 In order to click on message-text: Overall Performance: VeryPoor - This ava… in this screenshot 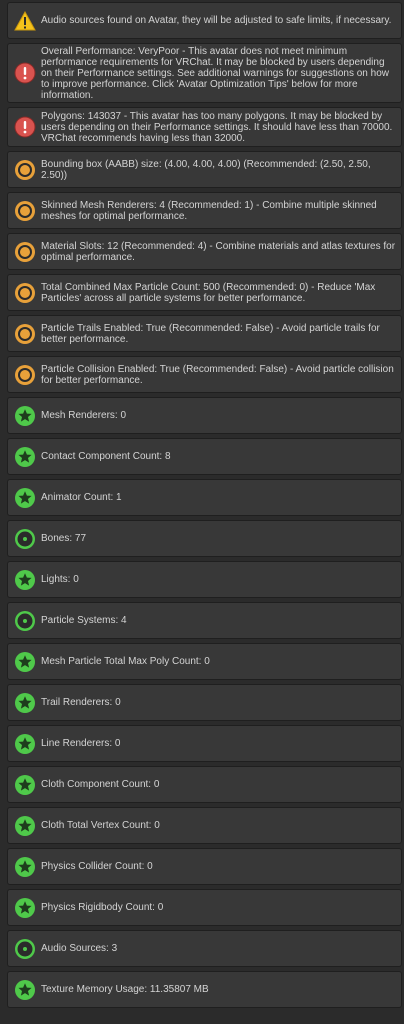, I will do `click(215, 73)`.